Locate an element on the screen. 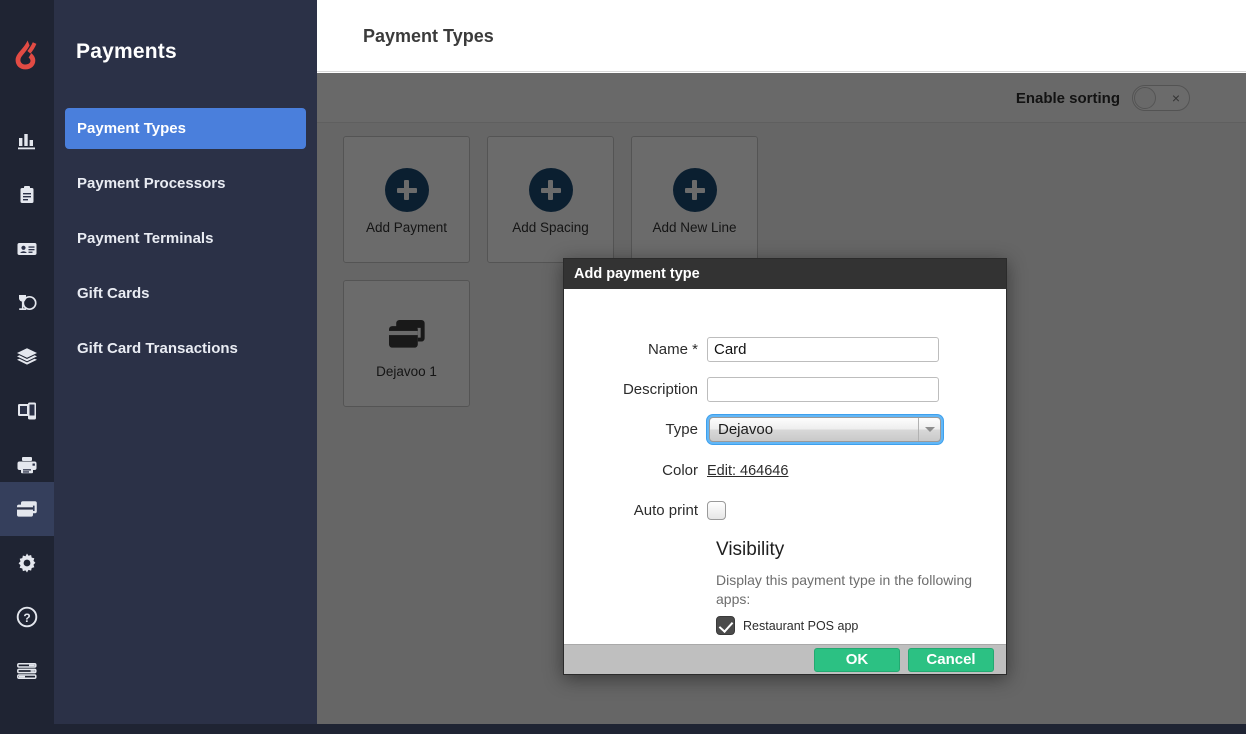  wine-glass-icon is located at coordinates (27, 303).